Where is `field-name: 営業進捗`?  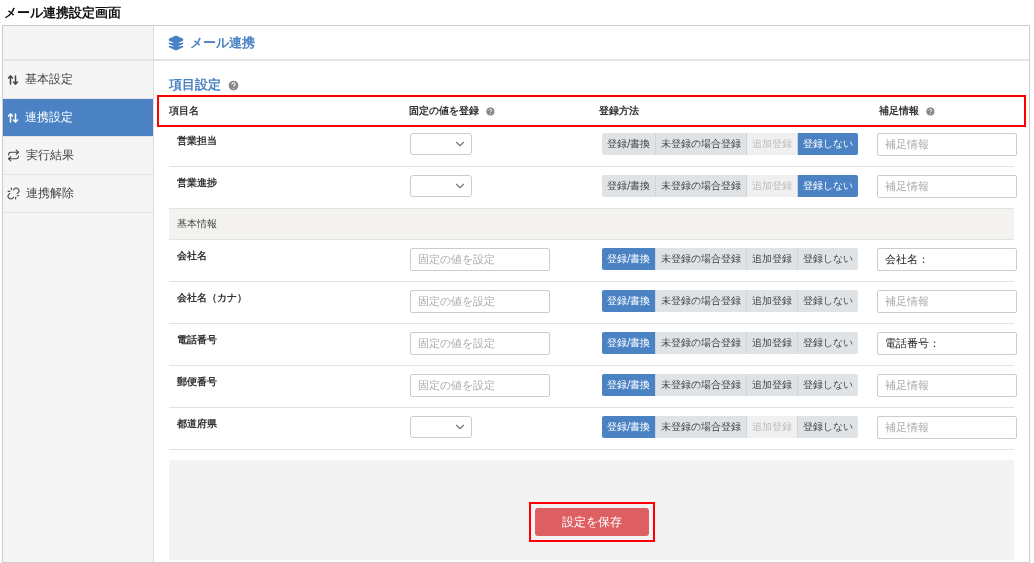
field-name: 営業進捗 is located at coordinates (197, 183).